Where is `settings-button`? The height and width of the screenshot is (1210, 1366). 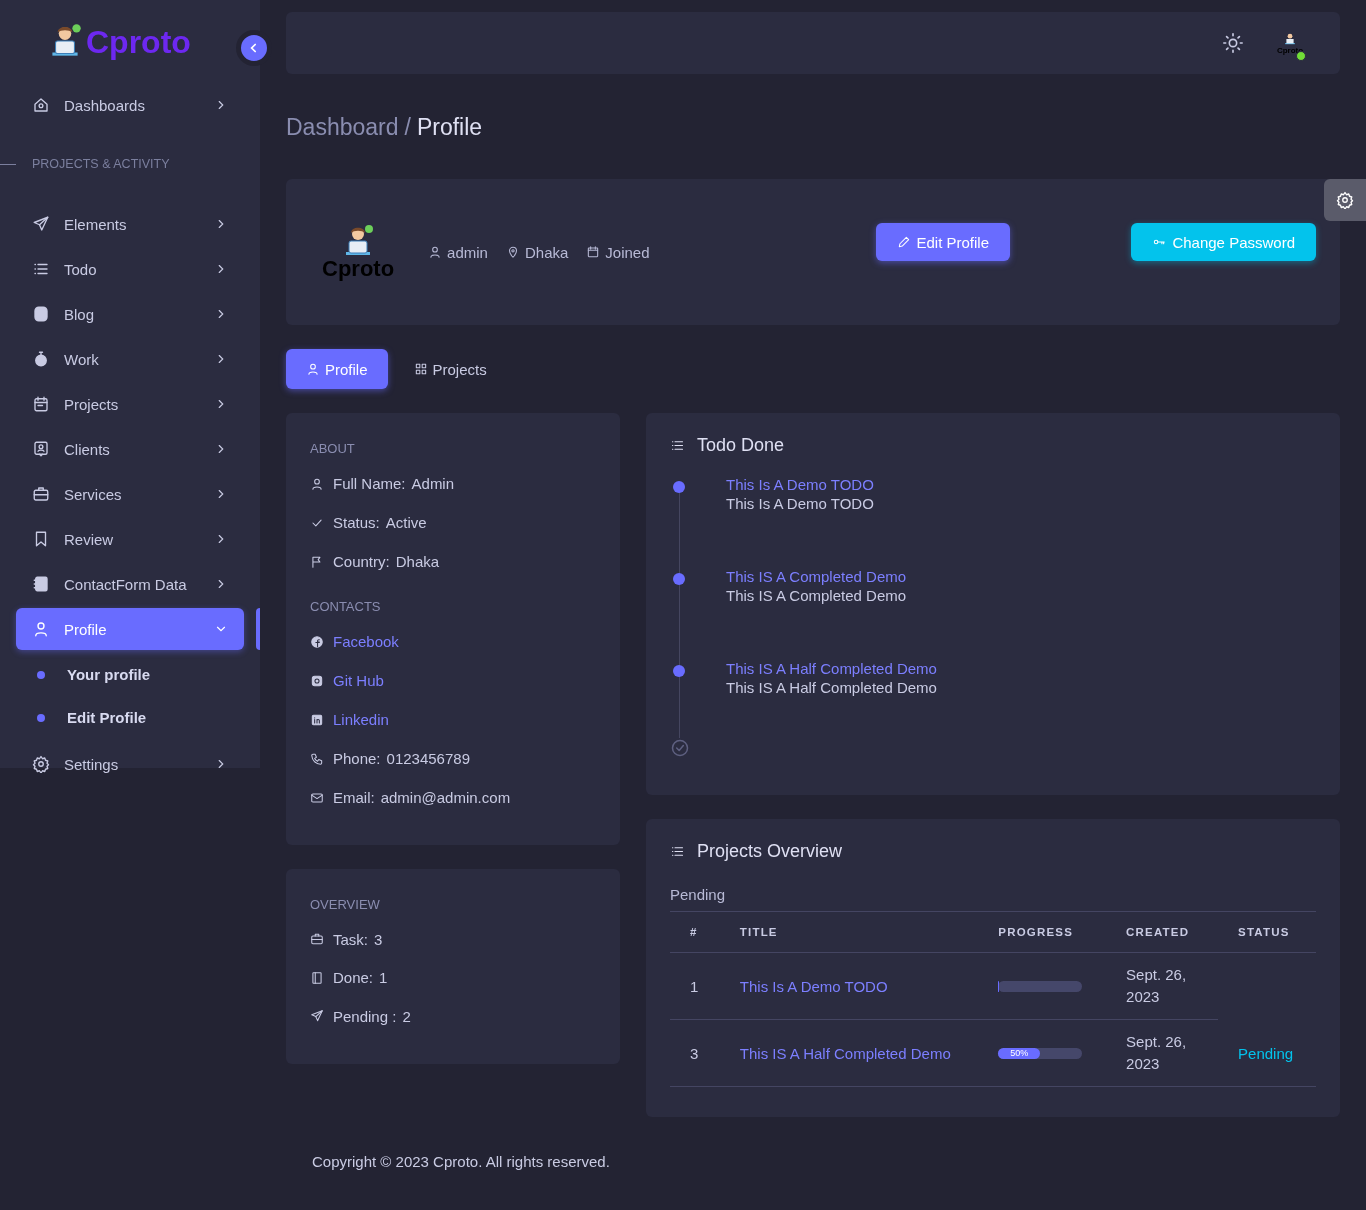 settings-button is located at coordinates (1345, 200).